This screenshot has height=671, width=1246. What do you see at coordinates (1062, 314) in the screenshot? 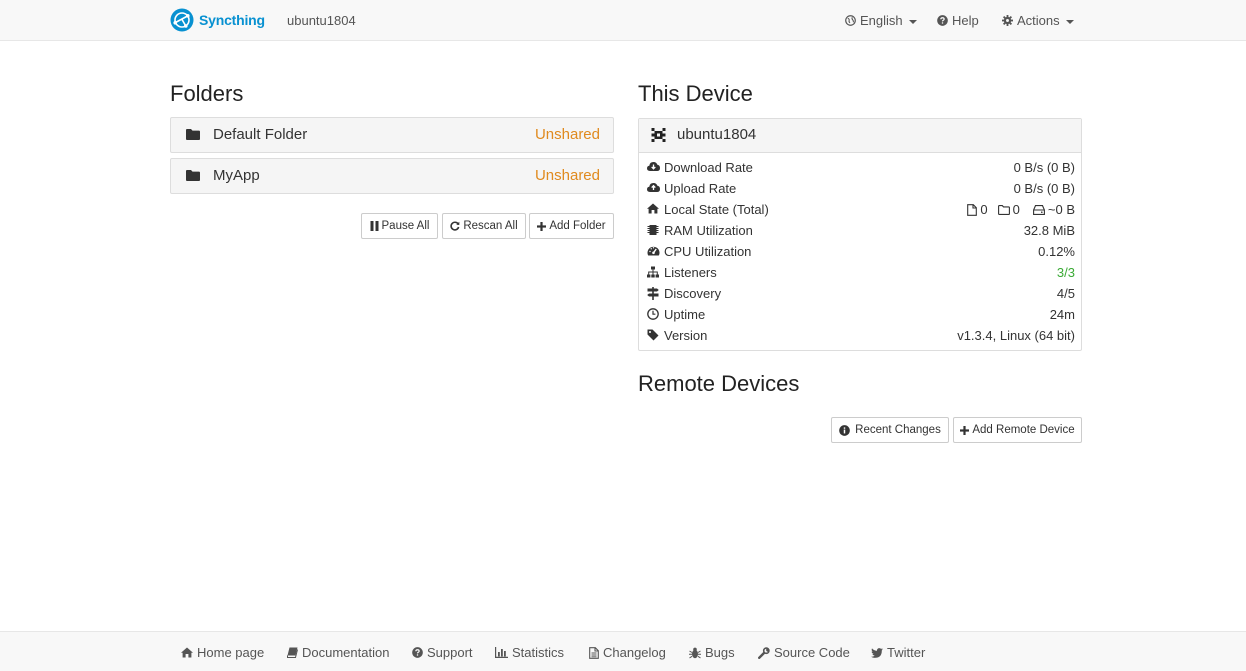
I see `stat-value: 24m` at bounding box center [1062, 314].